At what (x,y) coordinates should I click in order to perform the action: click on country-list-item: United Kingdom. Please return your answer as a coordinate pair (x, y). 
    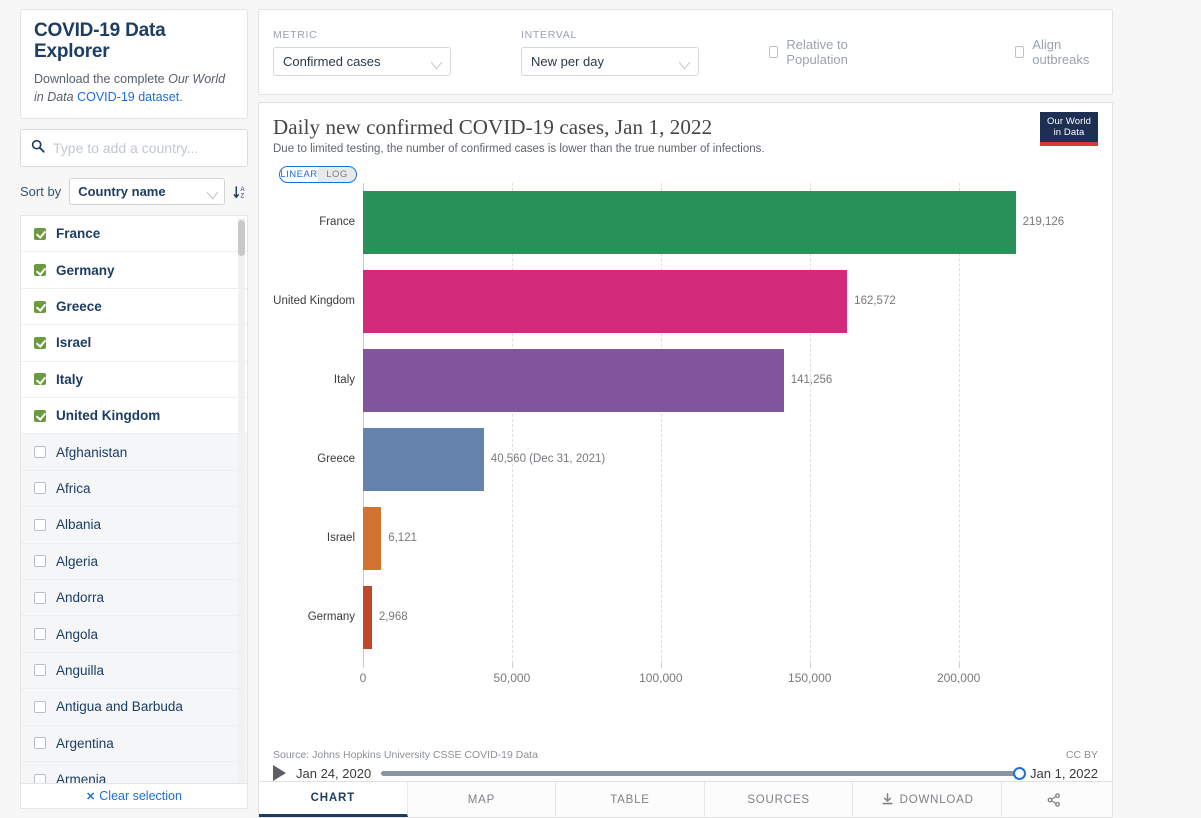
    Looking at the image, I should click on (134, 416).